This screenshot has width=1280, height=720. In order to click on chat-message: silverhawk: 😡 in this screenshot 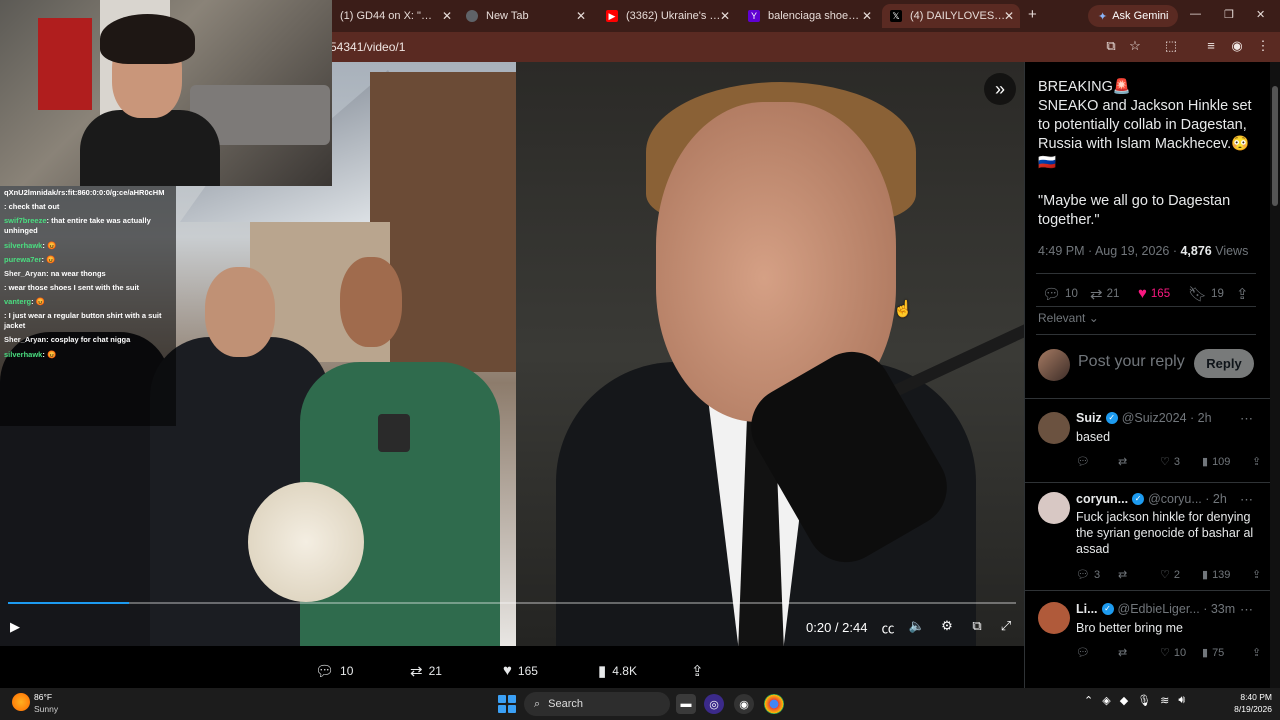, I will do `click(88, 246)`.